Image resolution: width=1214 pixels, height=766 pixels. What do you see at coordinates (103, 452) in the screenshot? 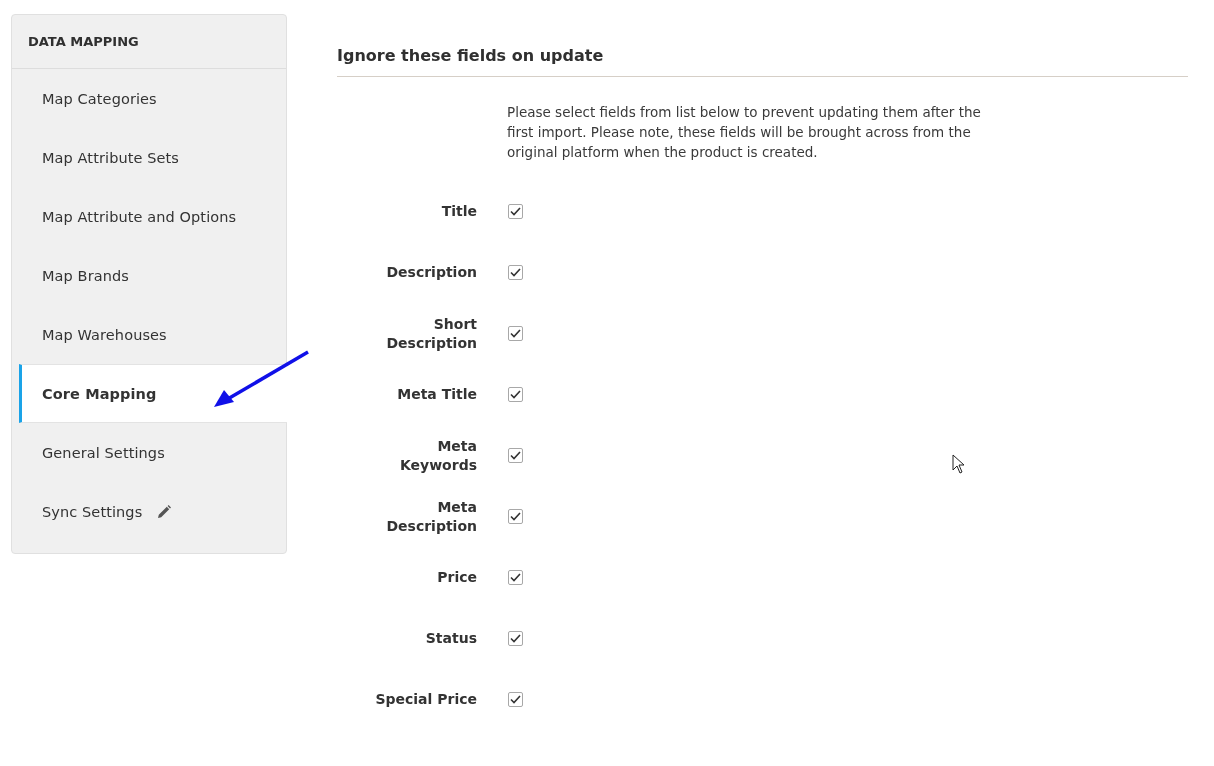
I see `sidebar-item-label: General Settings` at bounding box center [103, 452].